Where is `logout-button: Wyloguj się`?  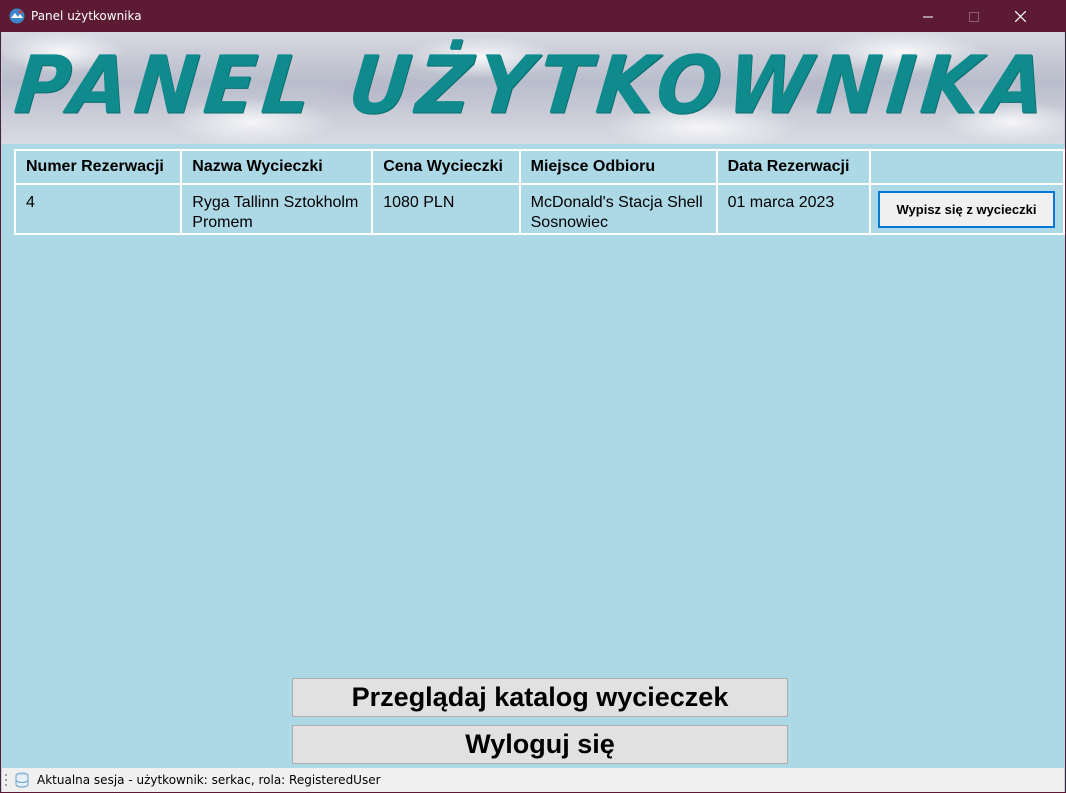
logout-button: Wyloguj się is located at coordinates (540, 744).